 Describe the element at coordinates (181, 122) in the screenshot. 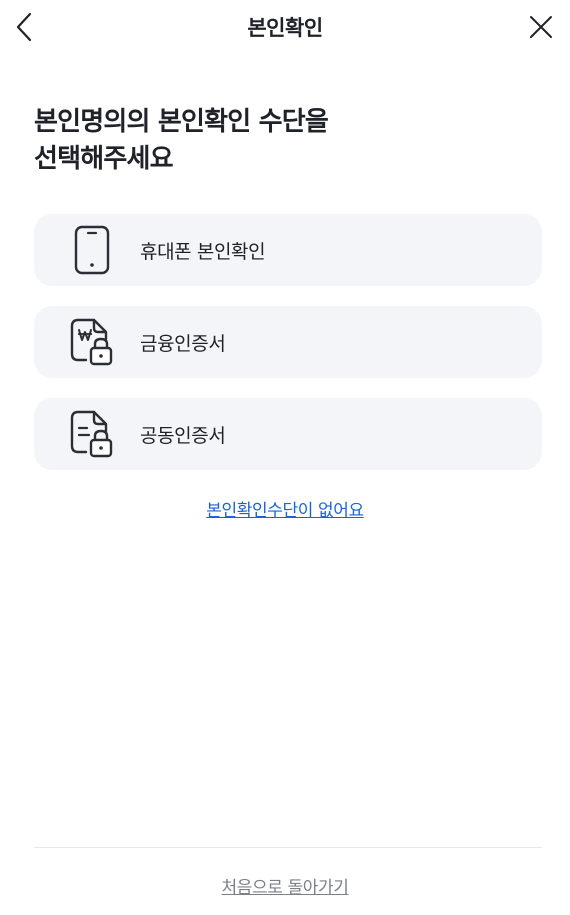

I see `headline-line-1: 본인명의의 본인확인 수단을` at that location.